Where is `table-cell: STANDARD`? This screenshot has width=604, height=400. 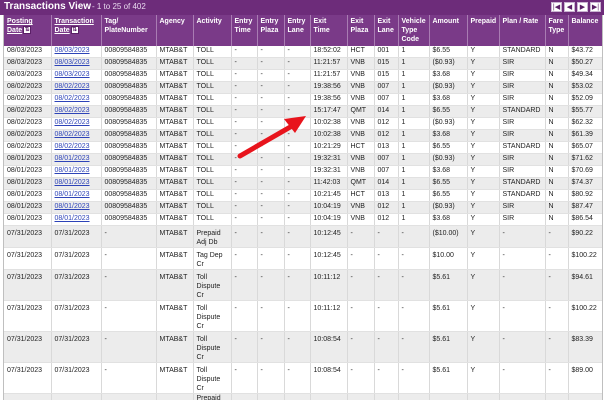 table-cell: STANDARD is located at coordinates (522, 195).